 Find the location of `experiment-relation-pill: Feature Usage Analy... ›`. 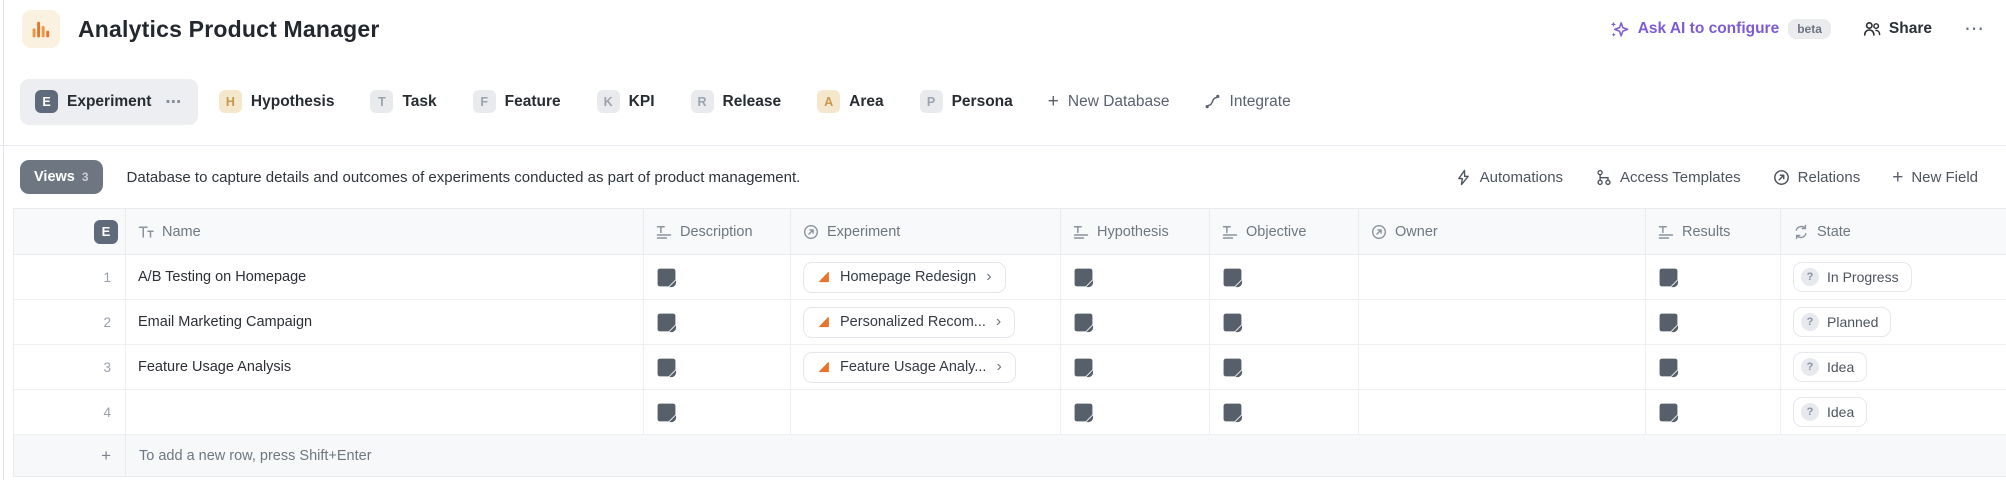

experiment-relation-pill: Feature Usage Analy... › is located at coordinates (909, 367).